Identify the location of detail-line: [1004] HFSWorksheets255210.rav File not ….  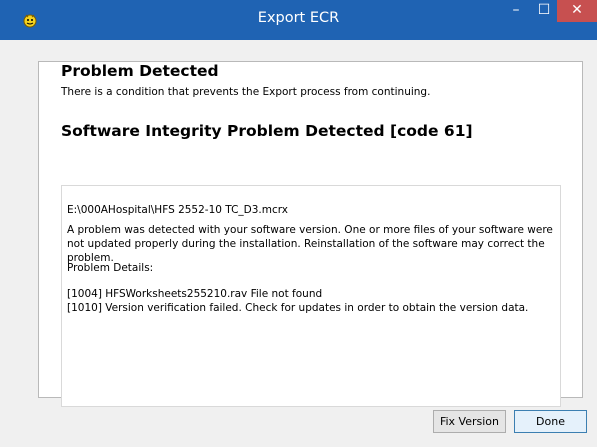
(195, 294).